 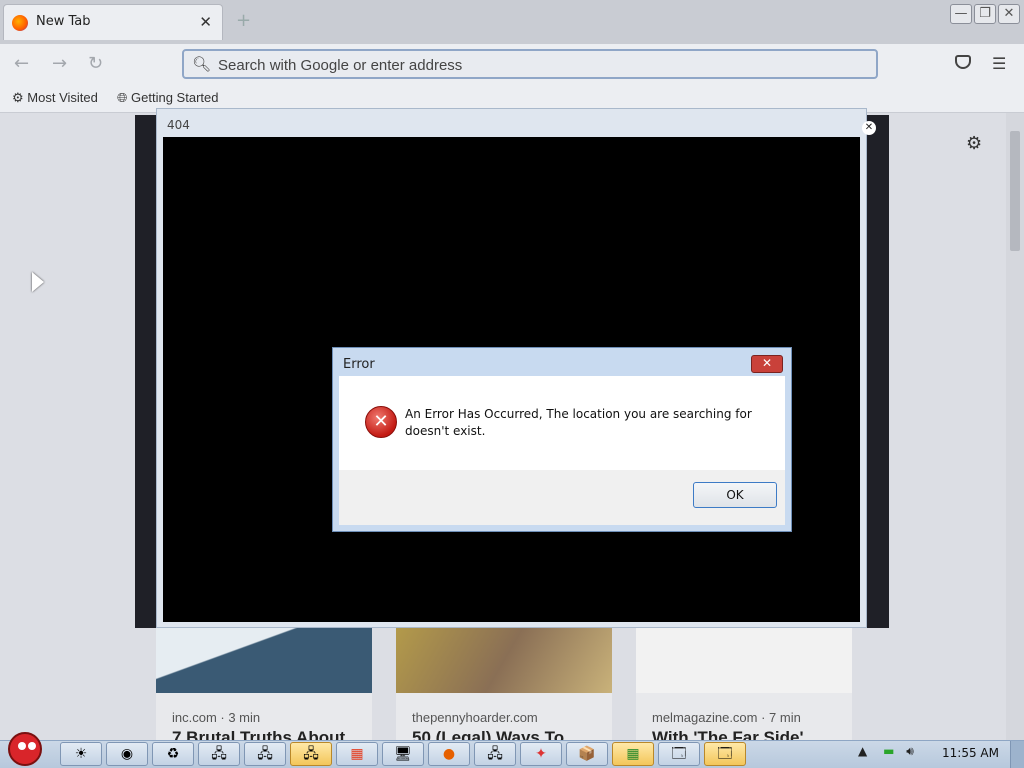 I want to click on address-bar: 🔍︎, so click(x=530, y=64).